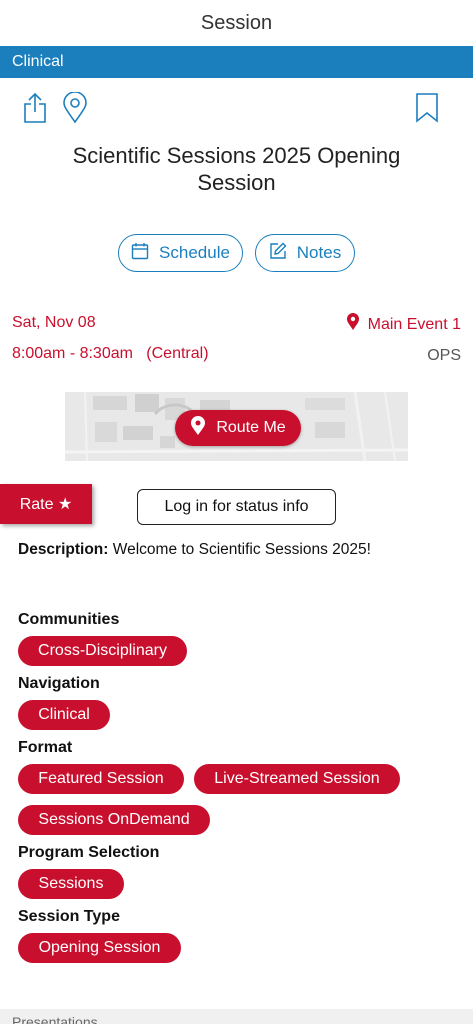 This screenshot has height=1024, width=473. I want to click on rate-label: Rate ★, so click(46, 504).